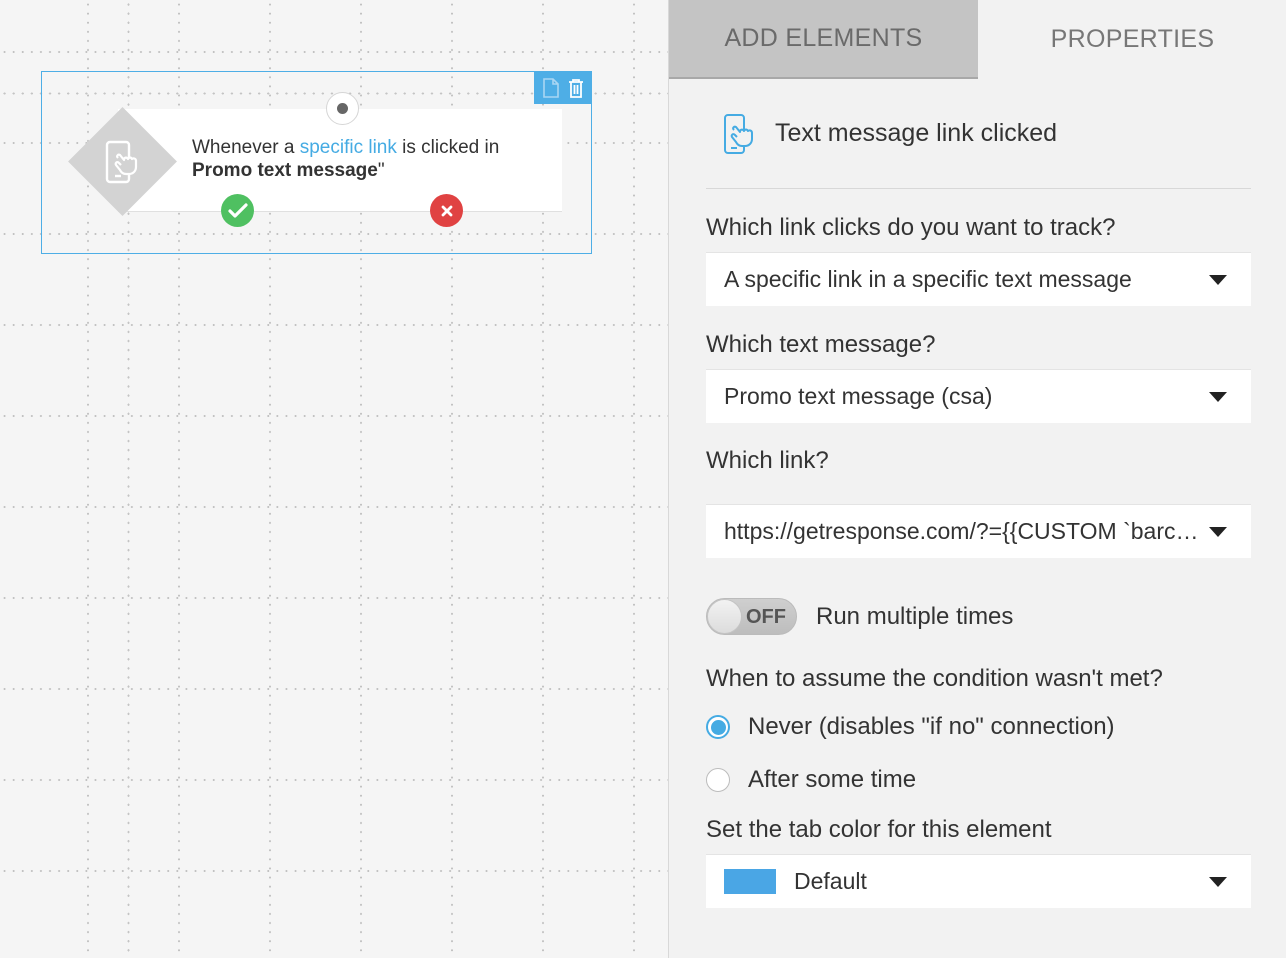 This screenshot has width=1286, height=958. I want to click on properties-header: Text message link clicked, so click(978, 134).